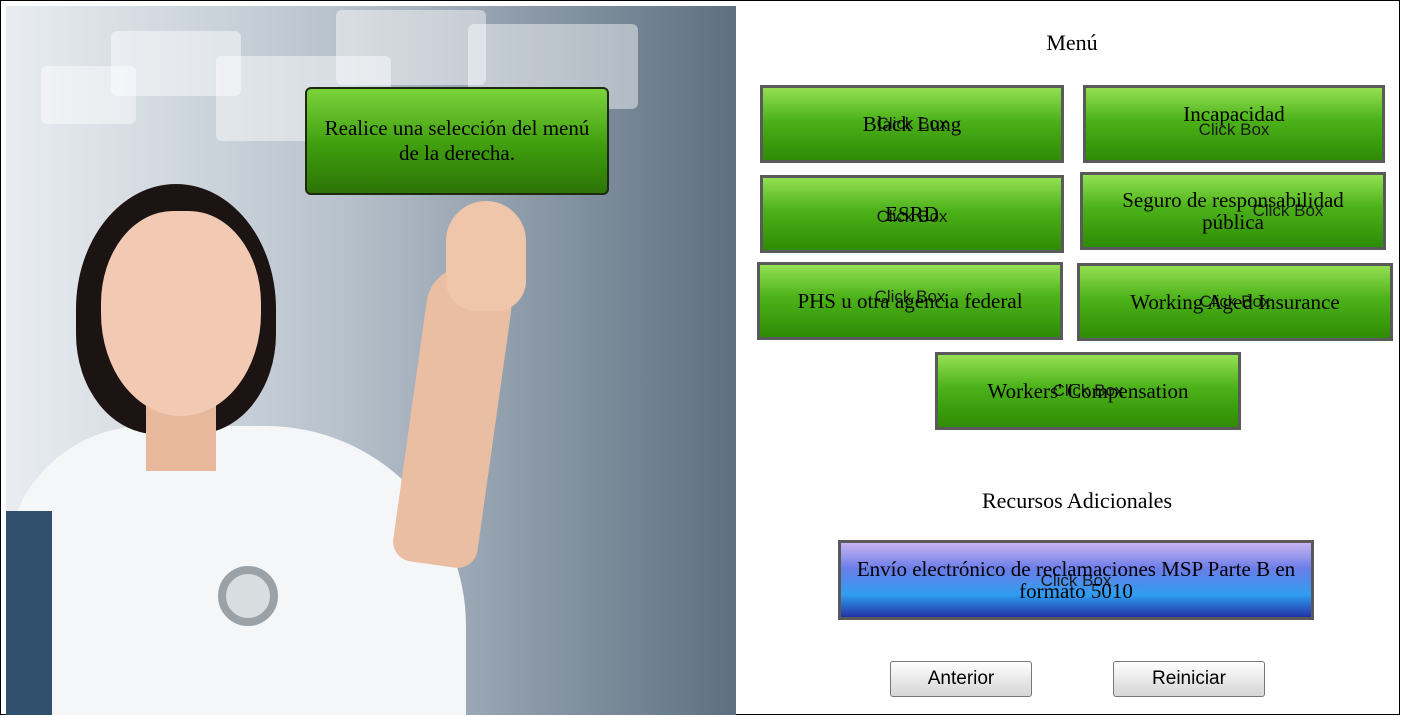 The image size is (1402, 717). I want to click on glass-tile, so click(411, 47).